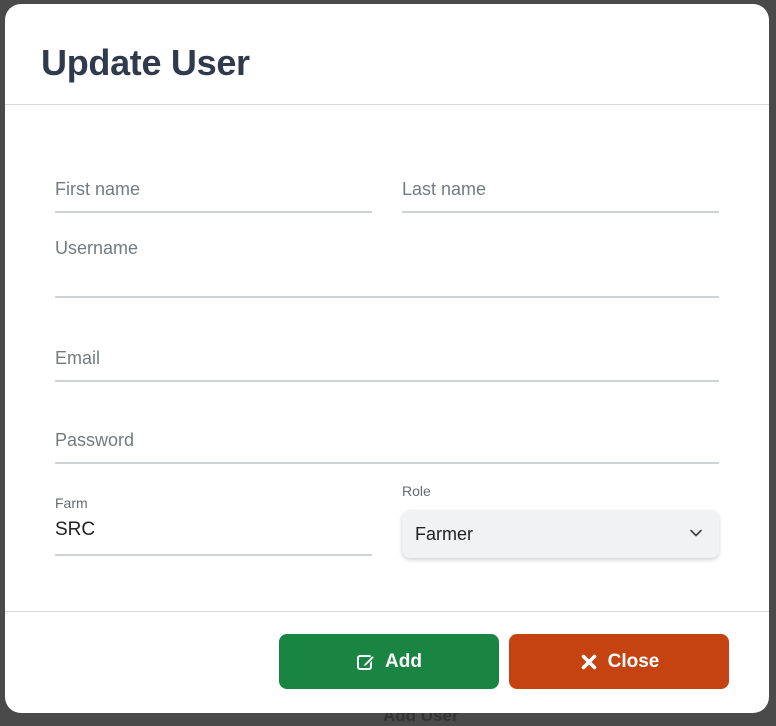  I want to click on last-name-input, so click(560, 189).